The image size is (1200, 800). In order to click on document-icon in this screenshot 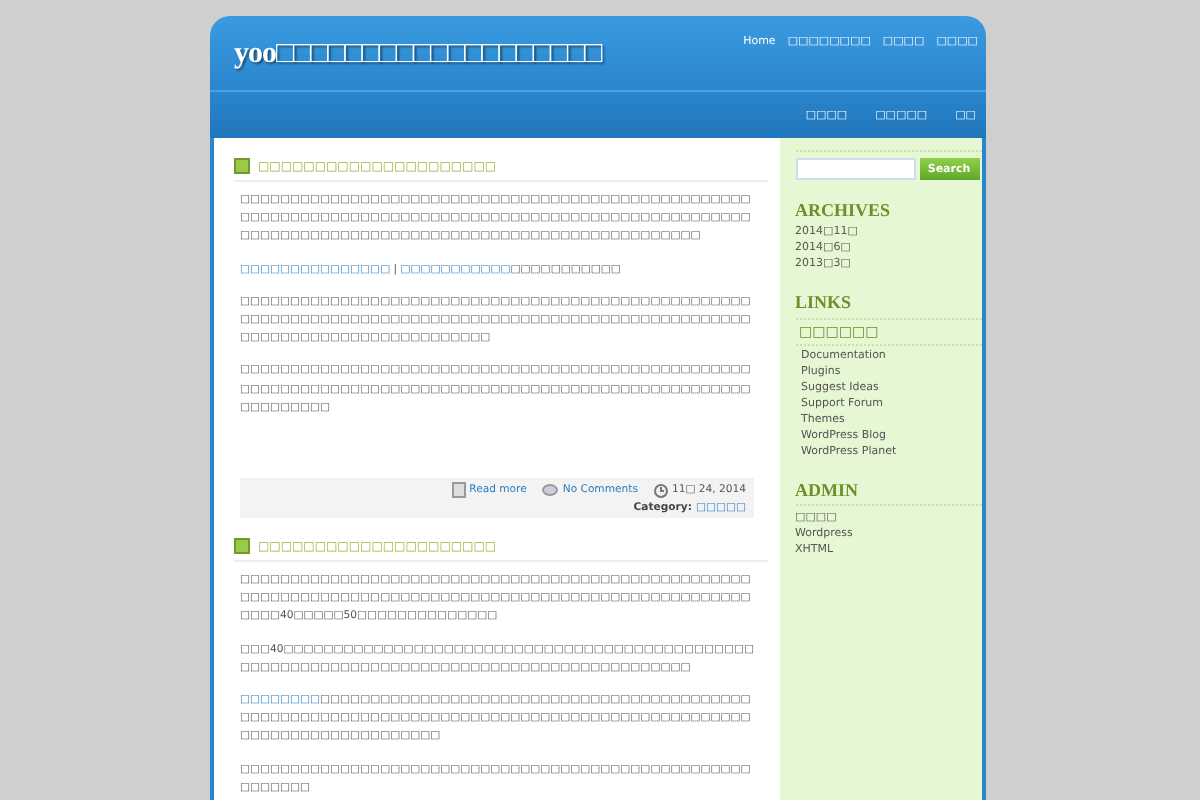, I will do `click(458, 490)`.